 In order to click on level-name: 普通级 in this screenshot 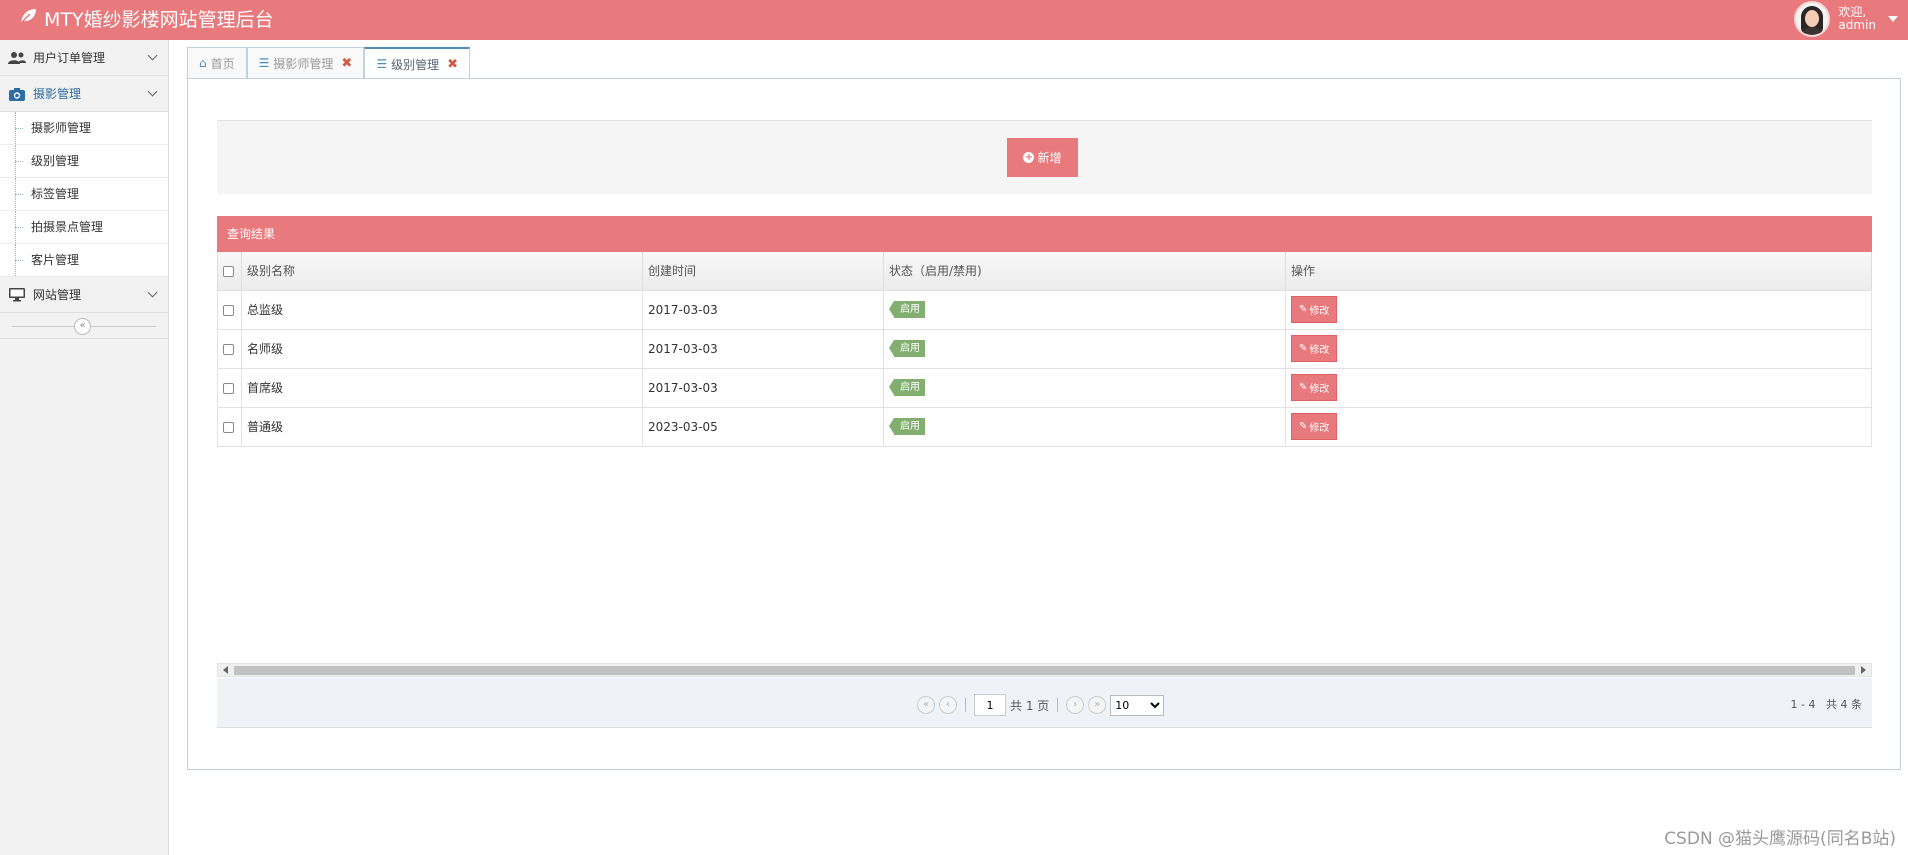, I will do `click(442, 426)`.